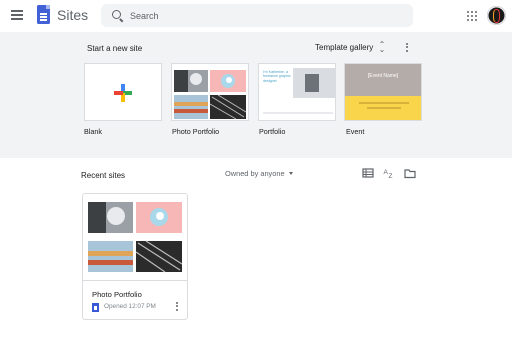 The image size is (512, 342). I want to click on search-icon, so click(116, 14).